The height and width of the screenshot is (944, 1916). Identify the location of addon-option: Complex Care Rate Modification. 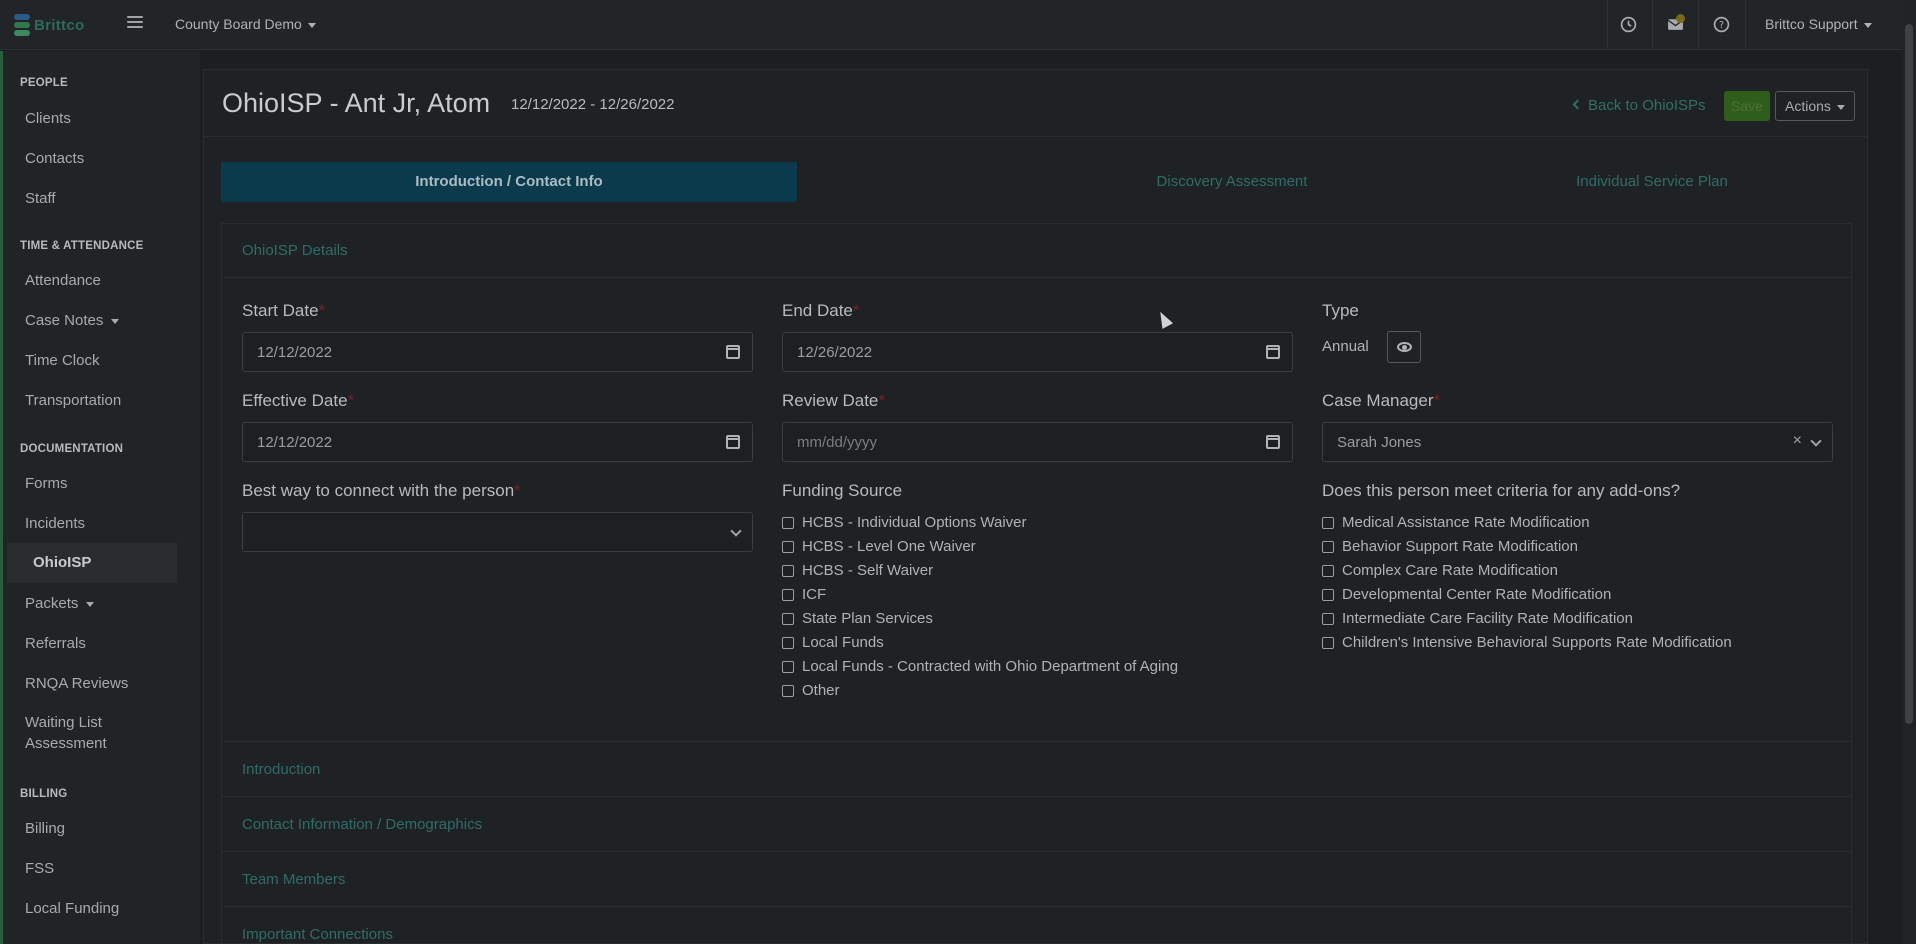
(1440, 570).